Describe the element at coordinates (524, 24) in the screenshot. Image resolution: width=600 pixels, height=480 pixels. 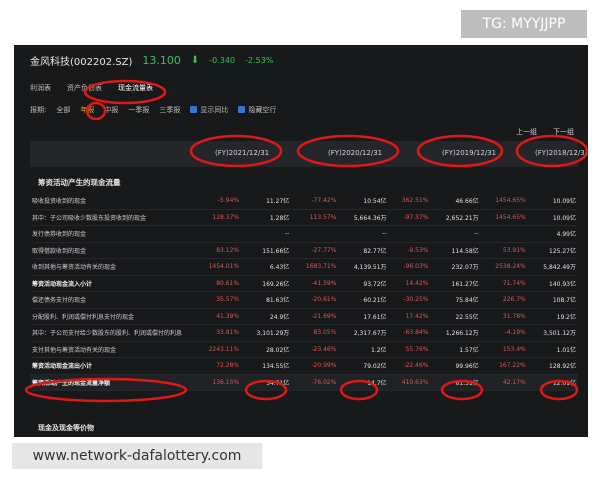
I see `watermark-top: TG: MYYJJPP` at that location.